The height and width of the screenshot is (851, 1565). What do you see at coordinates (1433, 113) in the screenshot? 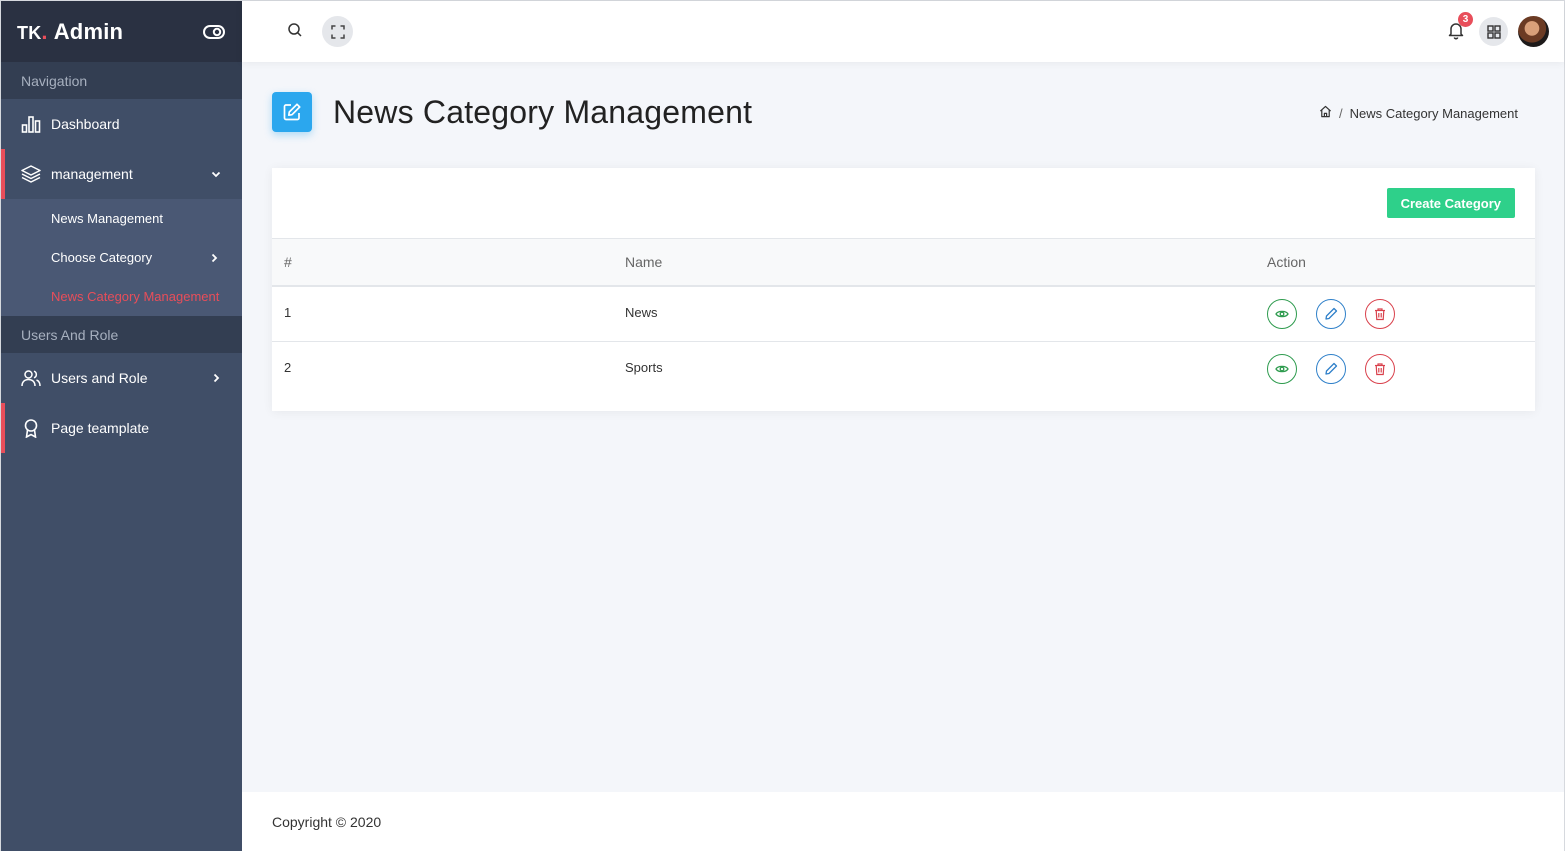
I see `breadcrumb-current: News Category Management` at bounding box center [1433, 113].